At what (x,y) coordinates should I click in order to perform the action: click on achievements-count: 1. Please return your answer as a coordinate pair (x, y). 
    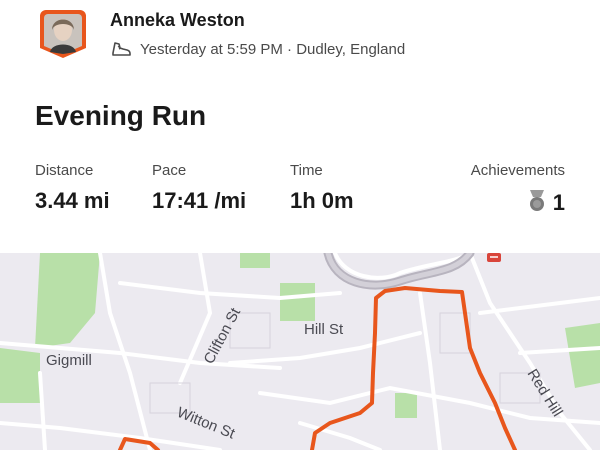
    Looking at the image, I should click on (558, 202).